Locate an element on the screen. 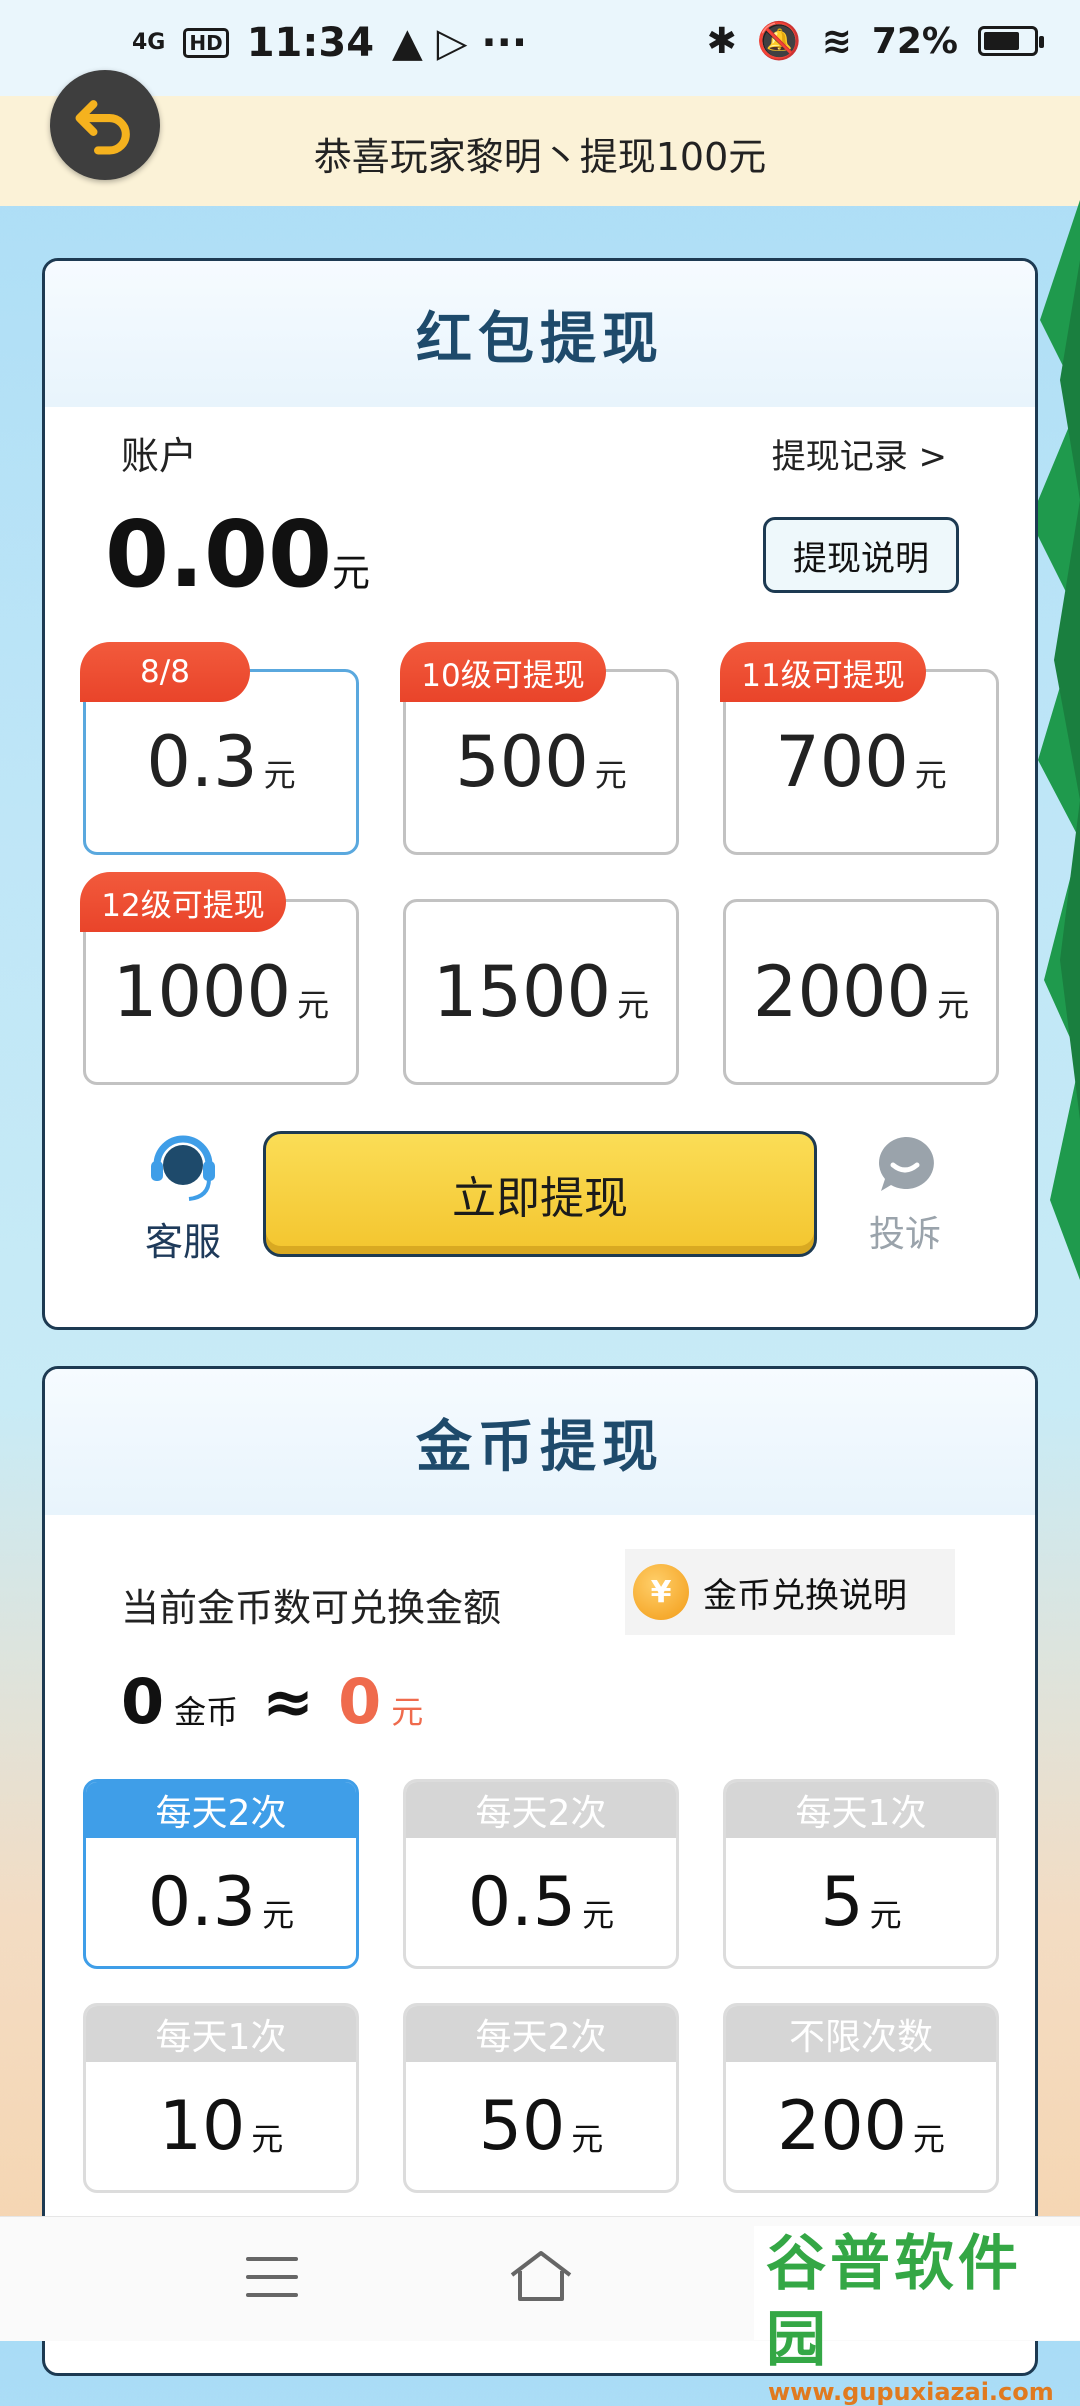  coin-option-5: 不限次数 200 元 is located at coordinates (861, 2098).